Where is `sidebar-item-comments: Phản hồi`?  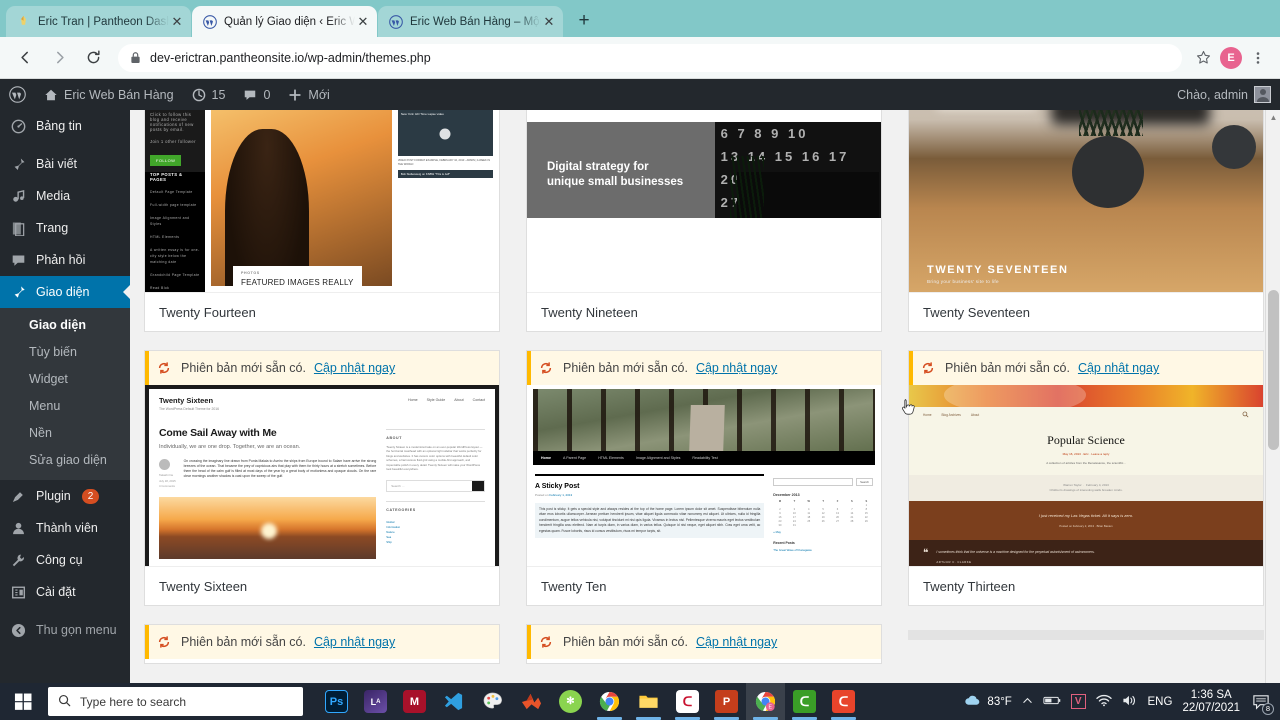
sidebar-item-comments: Phản hồi is located at coordinates (65, 260).